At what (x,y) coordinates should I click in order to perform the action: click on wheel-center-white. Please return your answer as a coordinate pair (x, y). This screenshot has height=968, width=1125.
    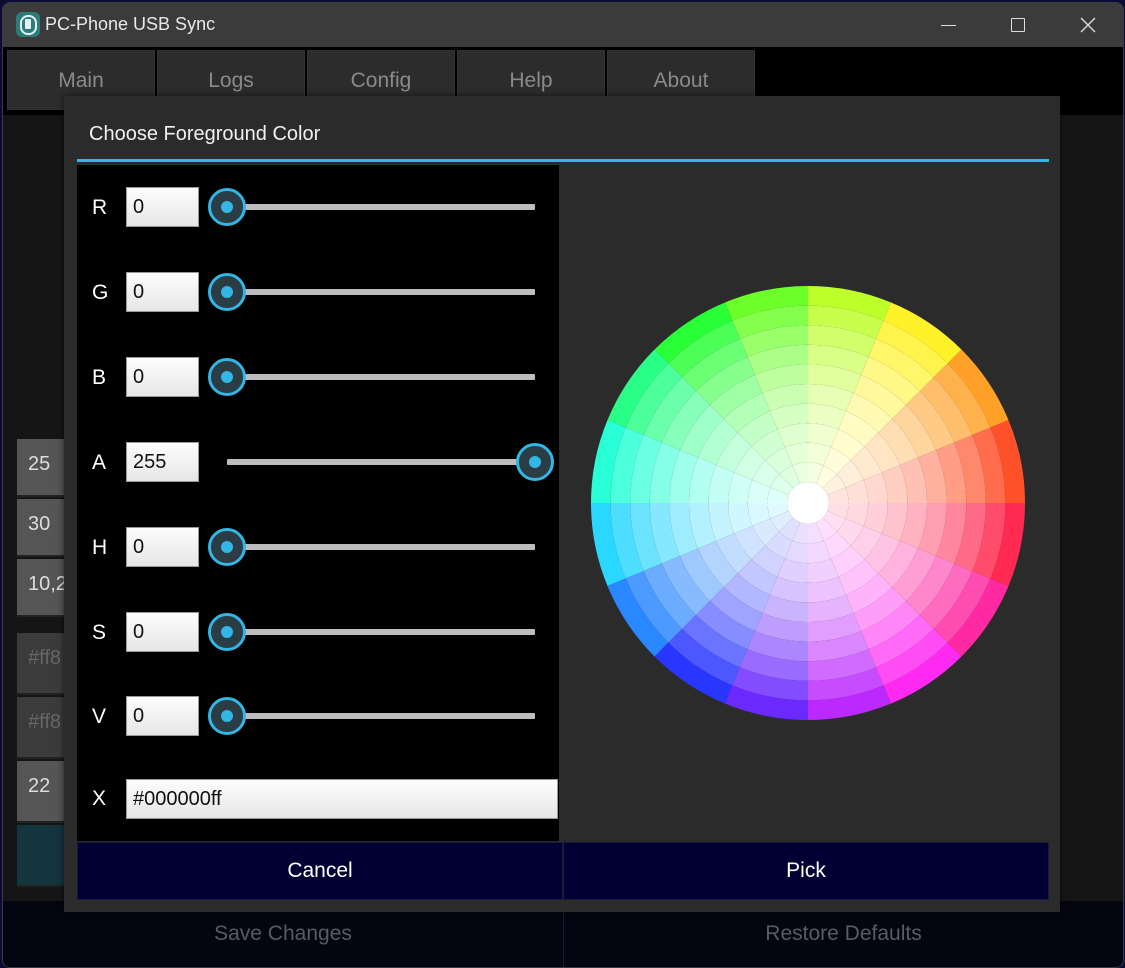
    Looking at the image, I should click on (808, 503).